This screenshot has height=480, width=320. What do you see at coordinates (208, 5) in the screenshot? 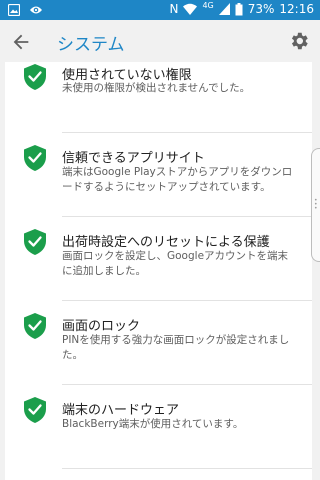
I see `network-type: 4G` at bounding box center [208, 5].